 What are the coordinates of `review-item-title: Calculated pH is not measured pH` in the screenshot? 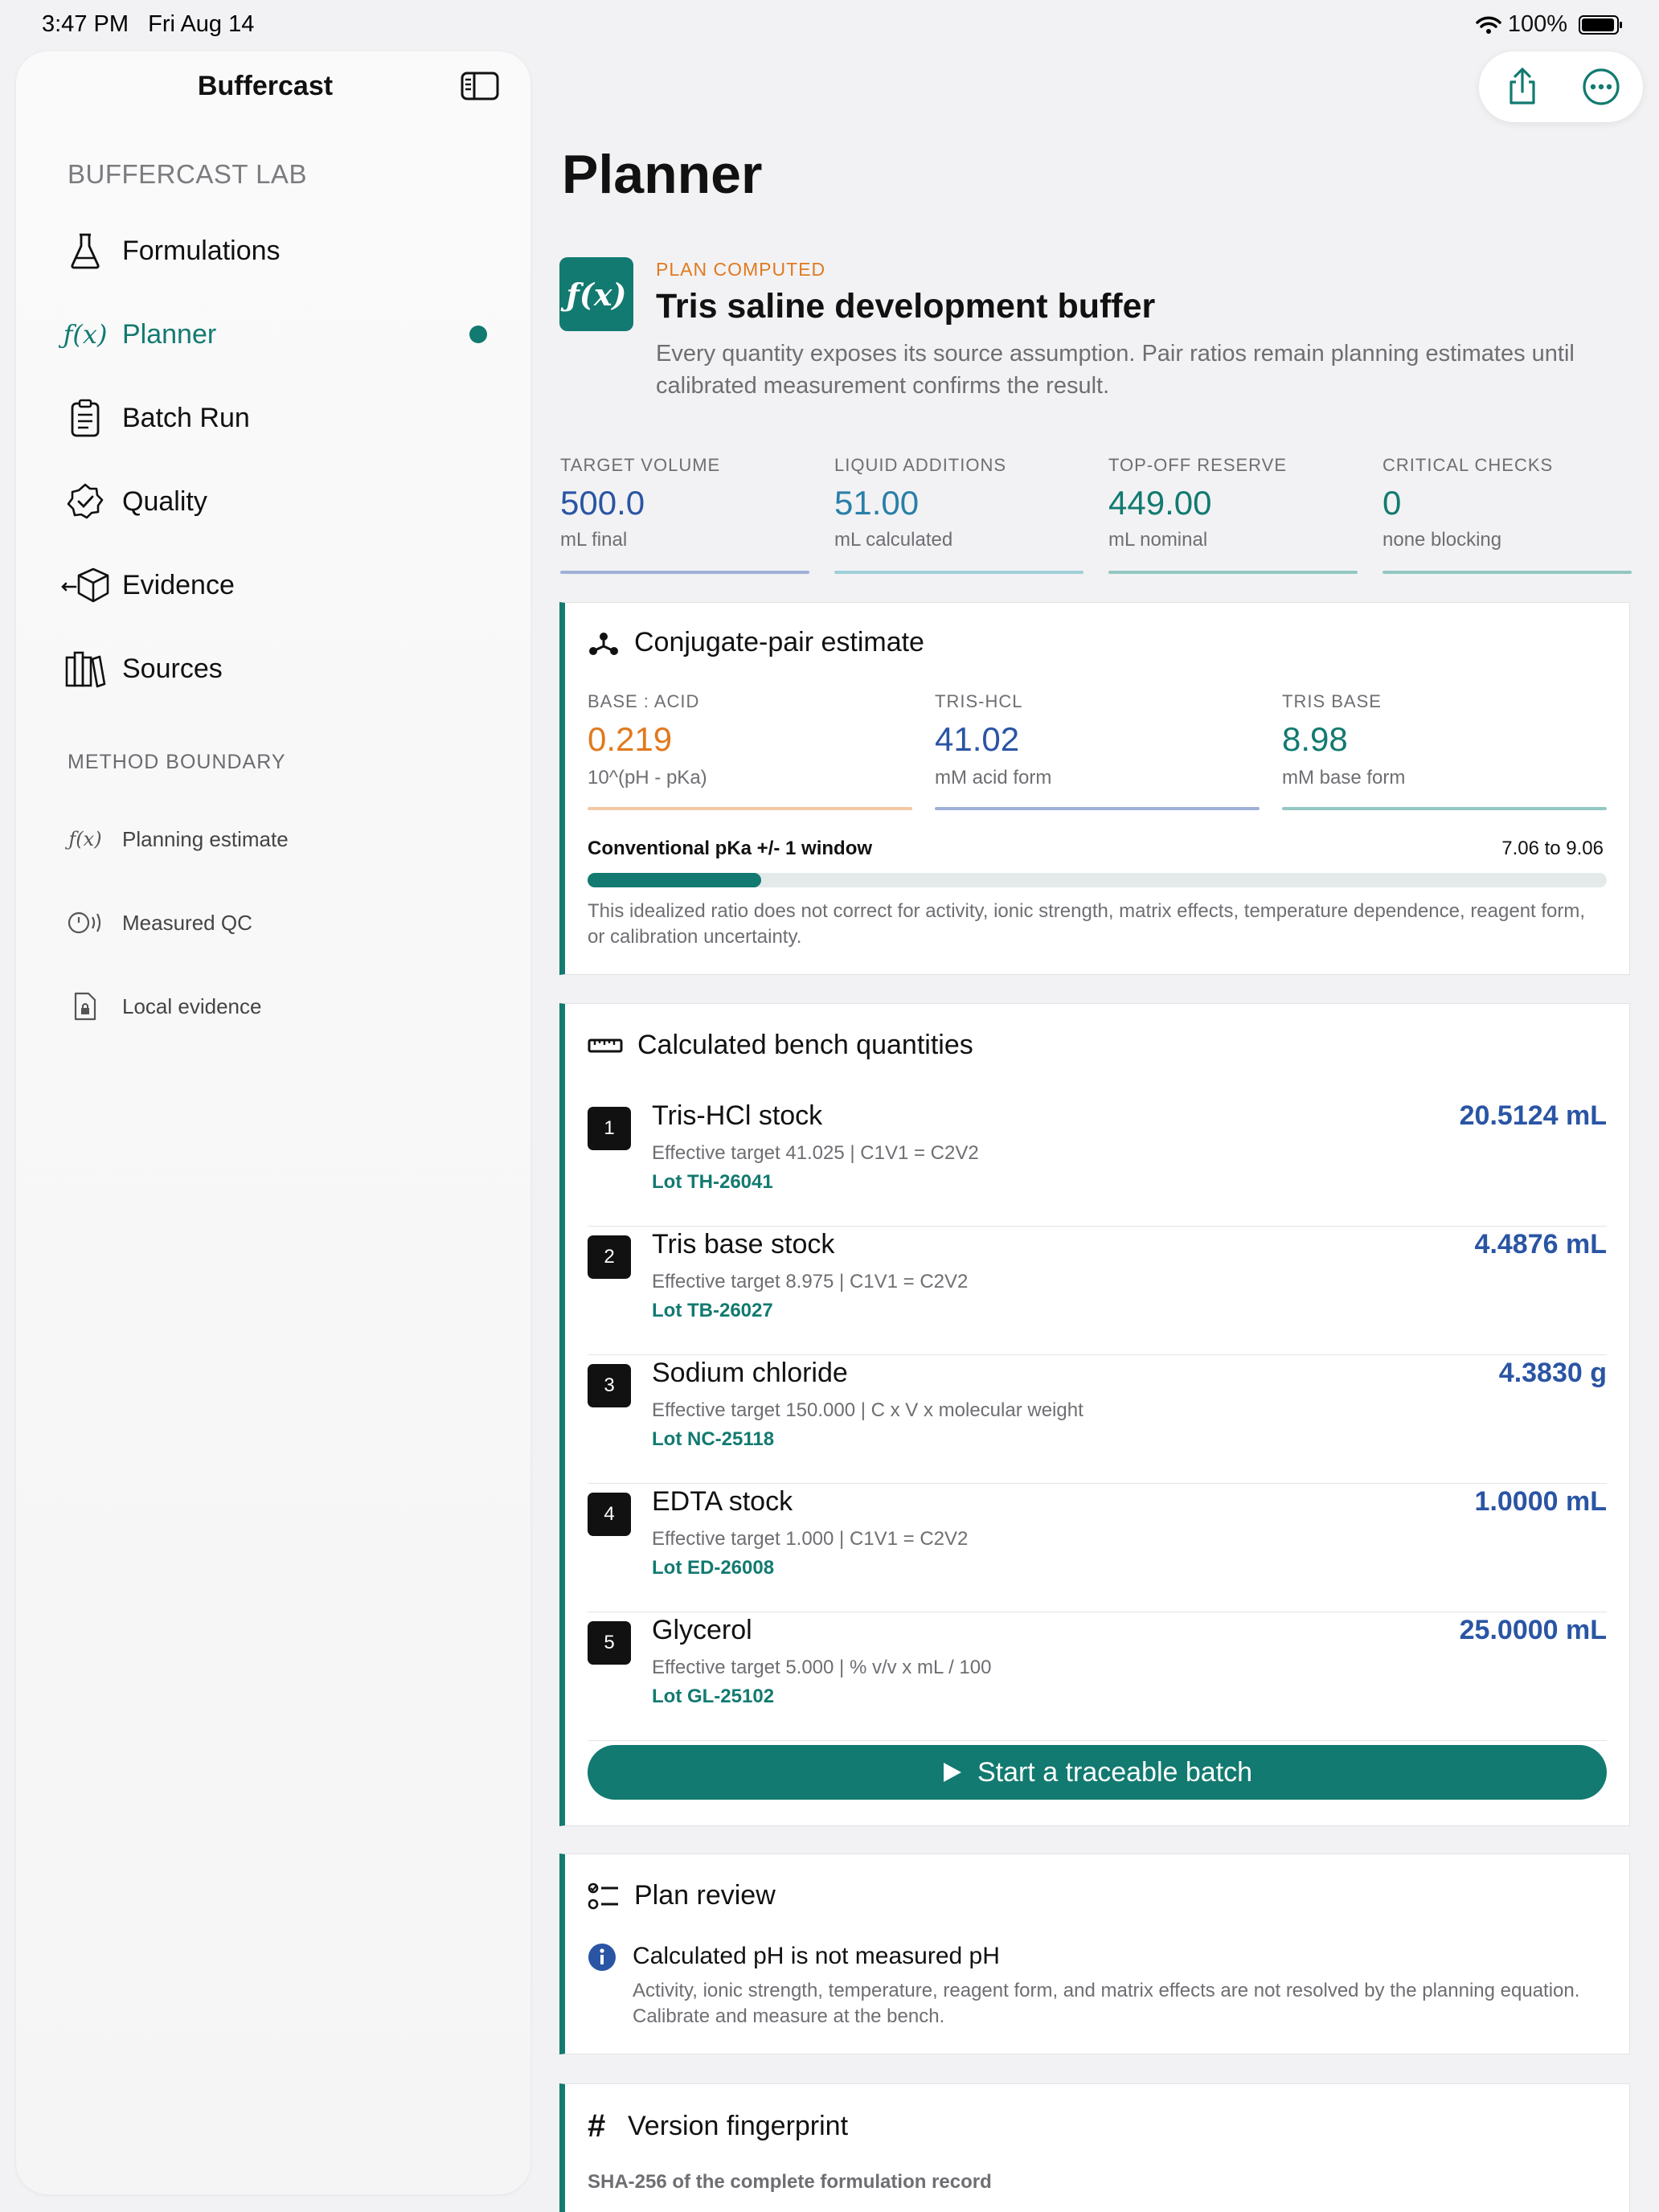 It's located at (816, 1956).